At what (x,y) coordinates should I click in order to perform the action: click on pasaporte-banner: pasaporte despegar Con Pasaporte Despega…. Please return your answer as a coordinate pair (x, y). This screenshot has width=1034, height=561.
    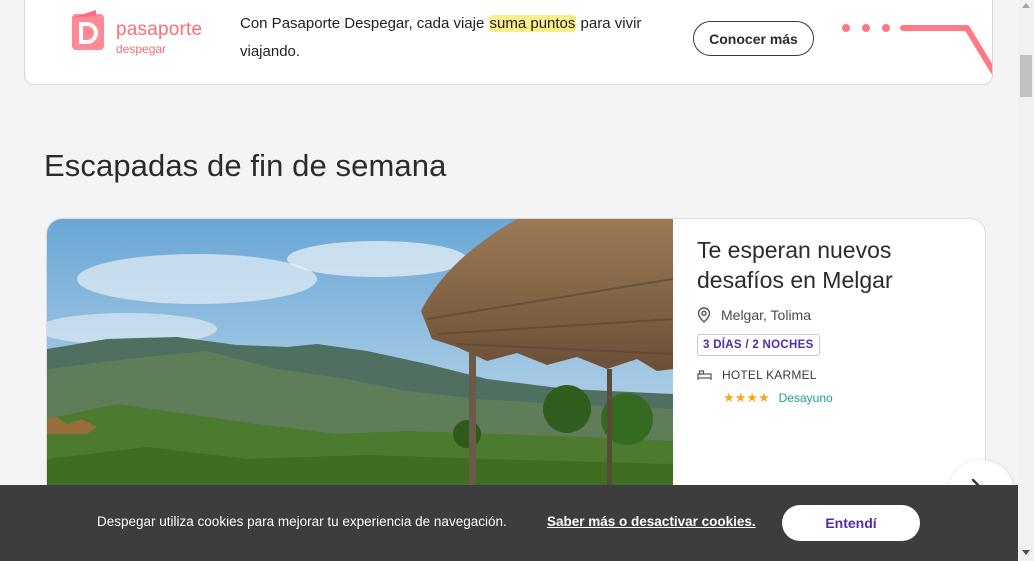
    Looking at the image, I should click on (508, 42).